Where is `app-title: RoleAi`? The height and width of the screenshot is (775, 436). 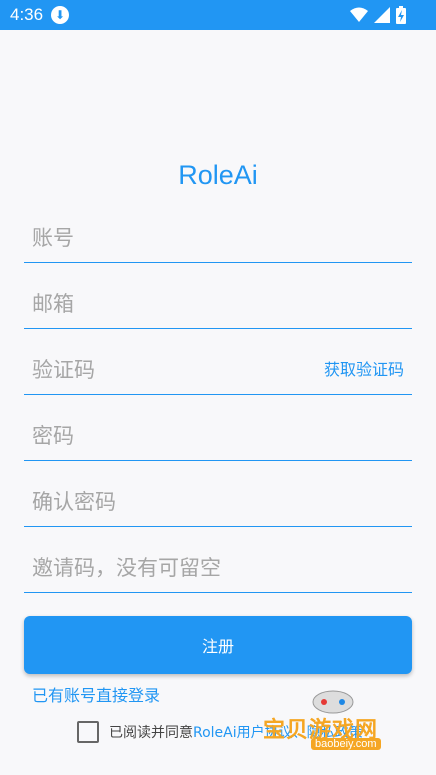 app-title: RoleAi is located at coordinates (218, 175).